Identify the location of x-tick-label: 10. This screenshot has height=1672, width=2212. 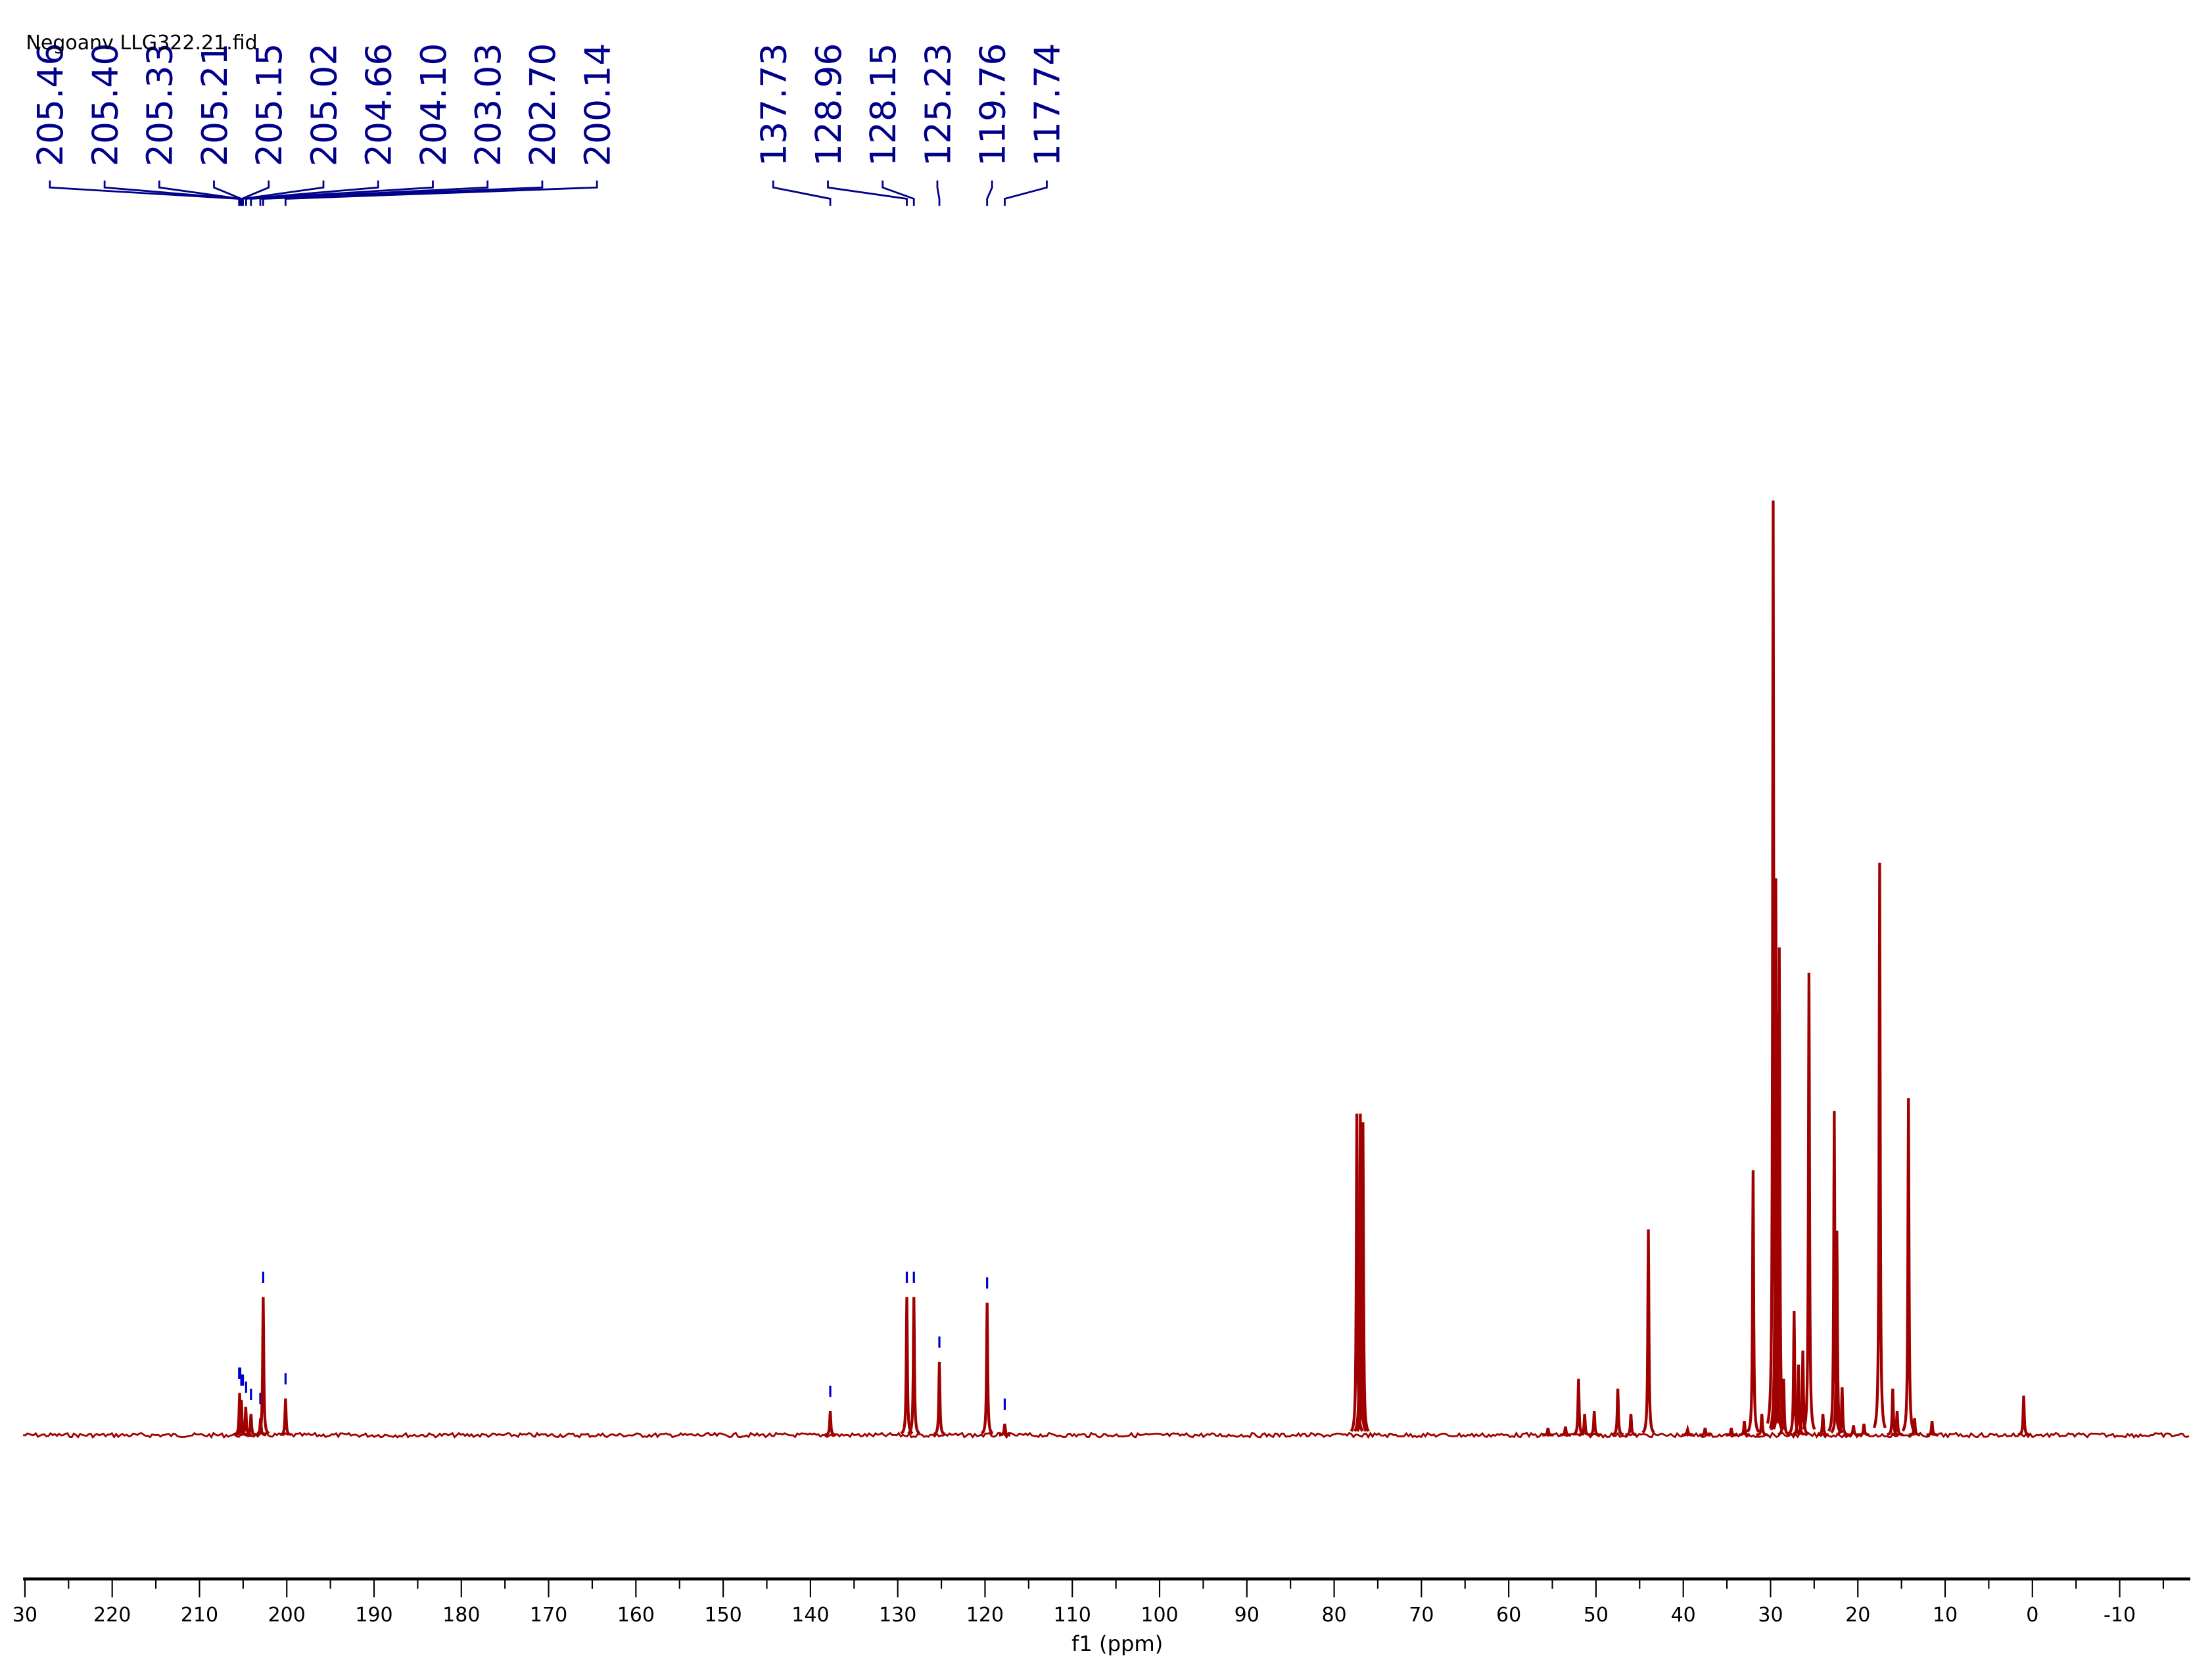
(1945, 1615).